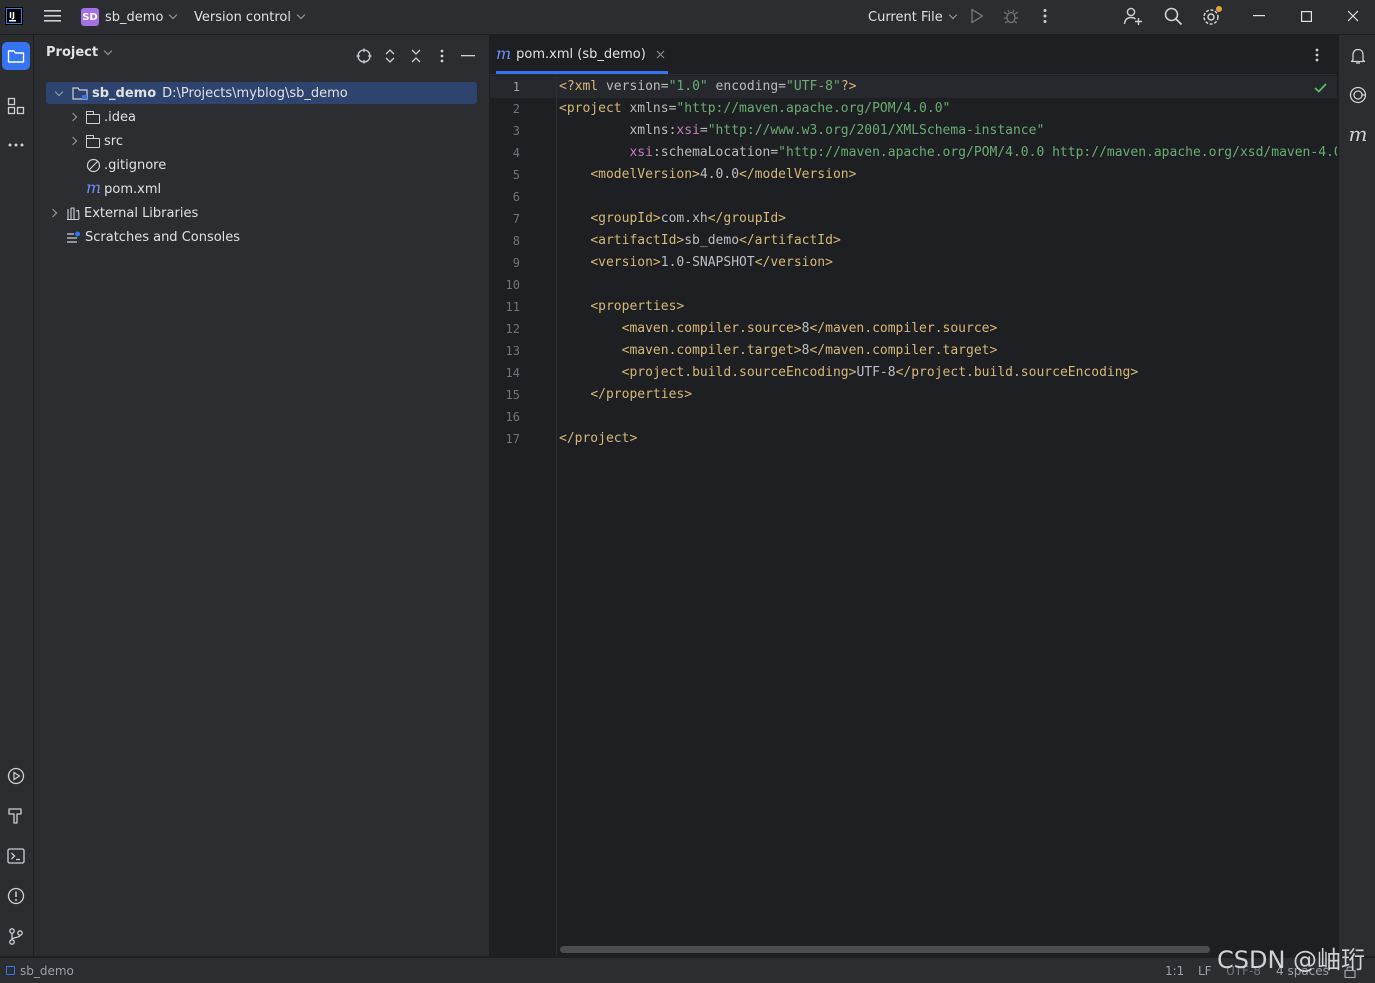  I want to click on line-number: 11, so click(512, 307).